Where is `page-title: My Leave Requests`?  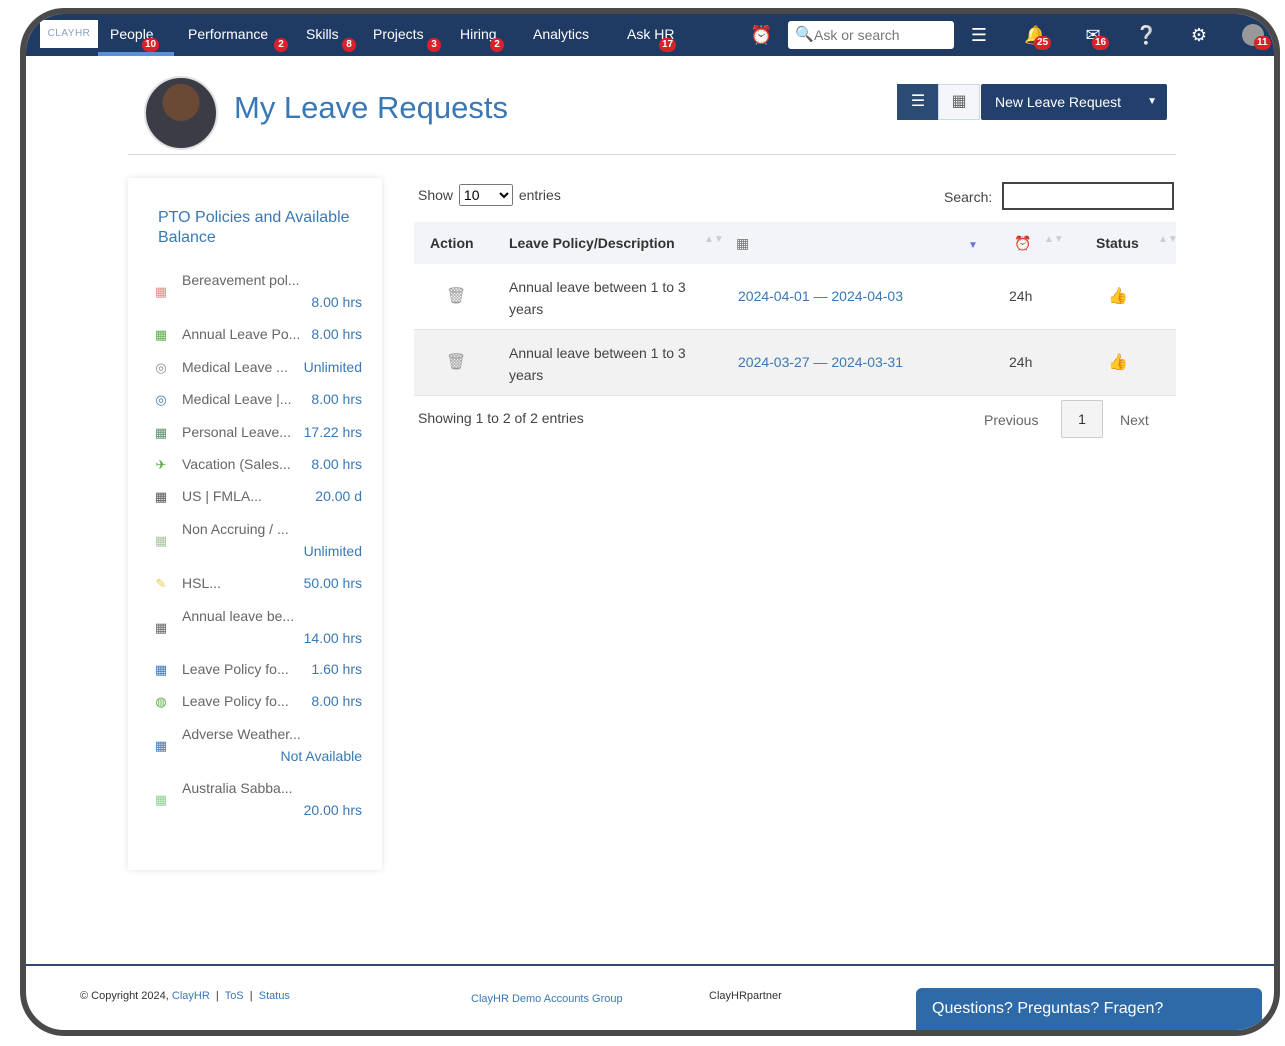
page-title: My Leave Requests is located at coordinates (371, 107).